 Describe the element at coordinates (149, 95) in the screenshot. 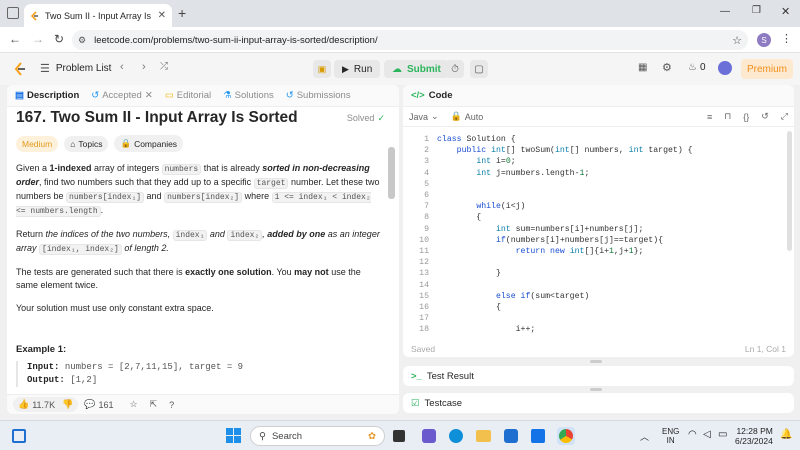

I see `close-tab-icon: ✕` at that location.